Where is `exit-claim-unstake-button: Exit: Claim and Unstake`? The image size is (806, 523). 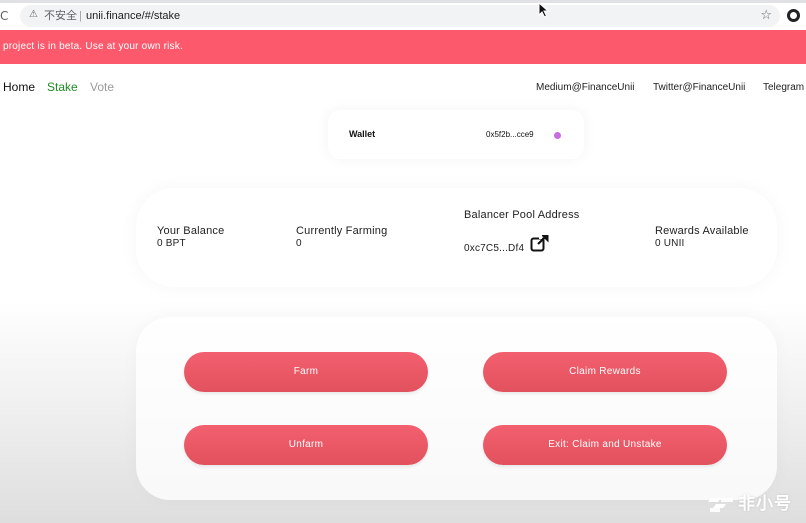 exit-claim-unstake-button: Exit: Claim and Unstake is located at coordinates (605, 445).